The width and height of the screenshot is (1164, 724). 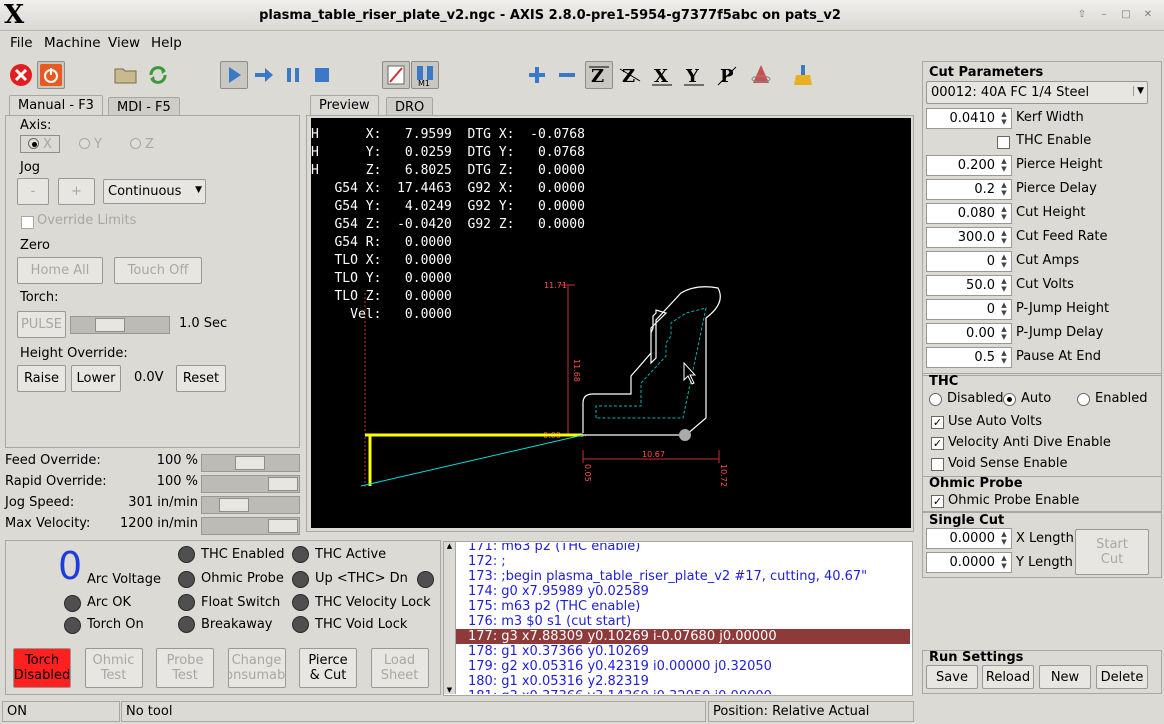 What do you see at coordinates (126, 75) in the screenshot?
I see `open-file-icon` at bounding box center [126, 75].